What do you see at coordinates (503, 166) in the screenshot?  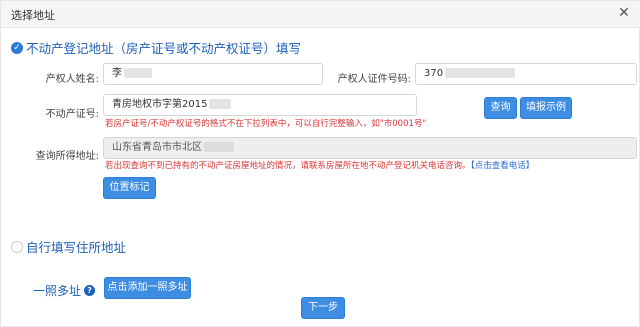 I see `view-phone-link: 【点击查看电话】` at bounding box center [503, 166].